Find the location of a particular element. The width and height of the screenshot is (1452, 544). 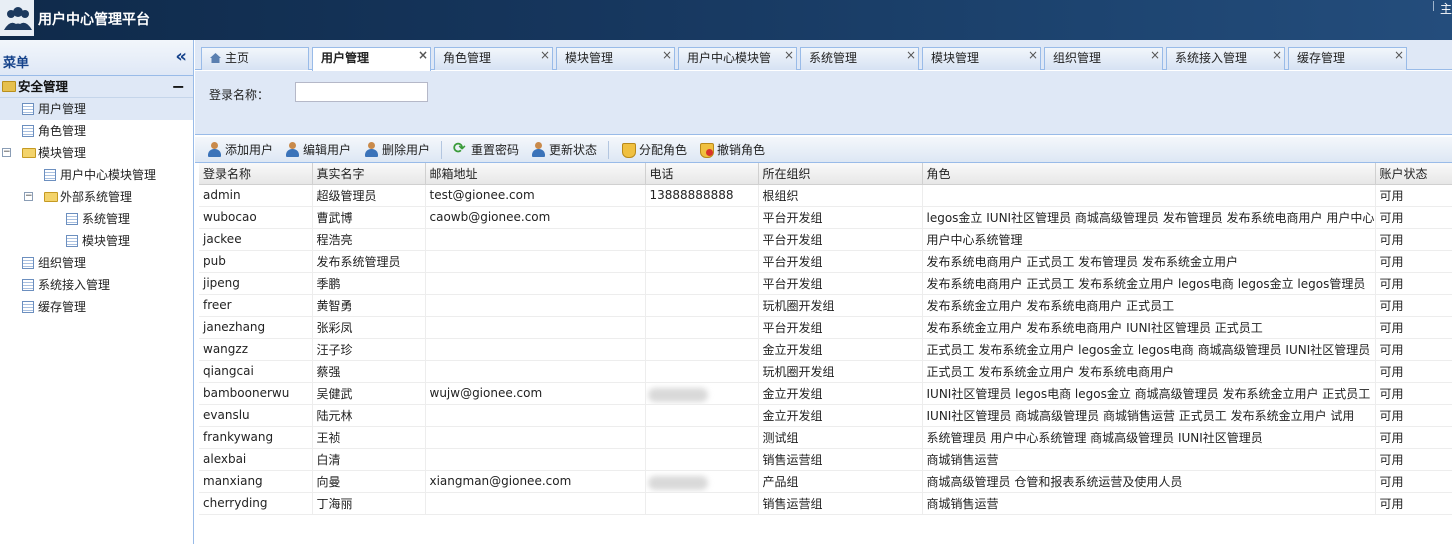

sidebar-item-system-management: 系统管理 is located at coordinates (96, 219).